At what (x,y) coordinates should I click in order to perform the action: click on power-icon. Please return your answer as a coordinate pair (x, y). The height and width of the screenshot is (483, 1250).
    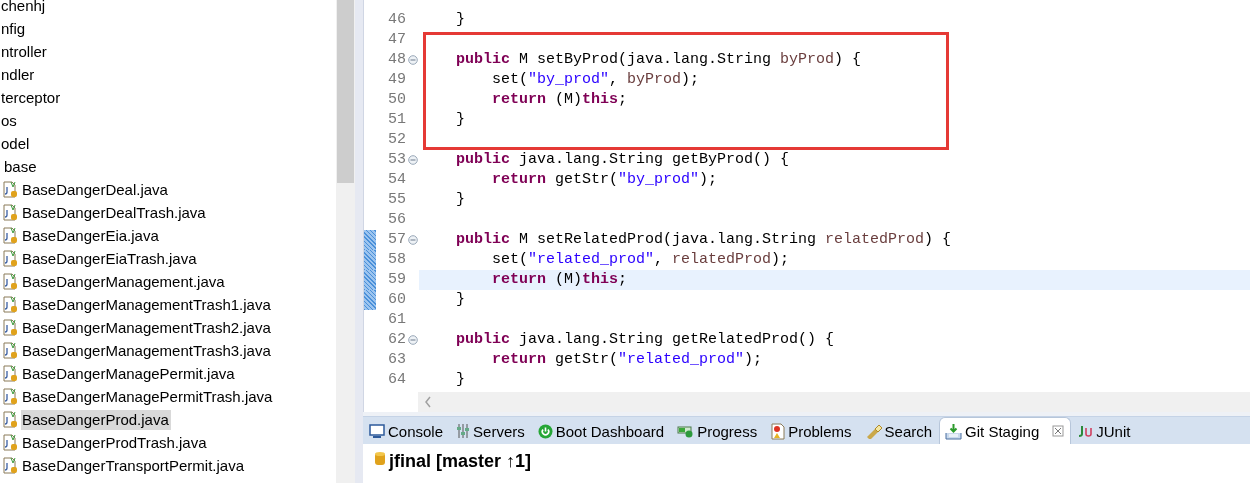
    Looking at the image, I should click on (545, 431).